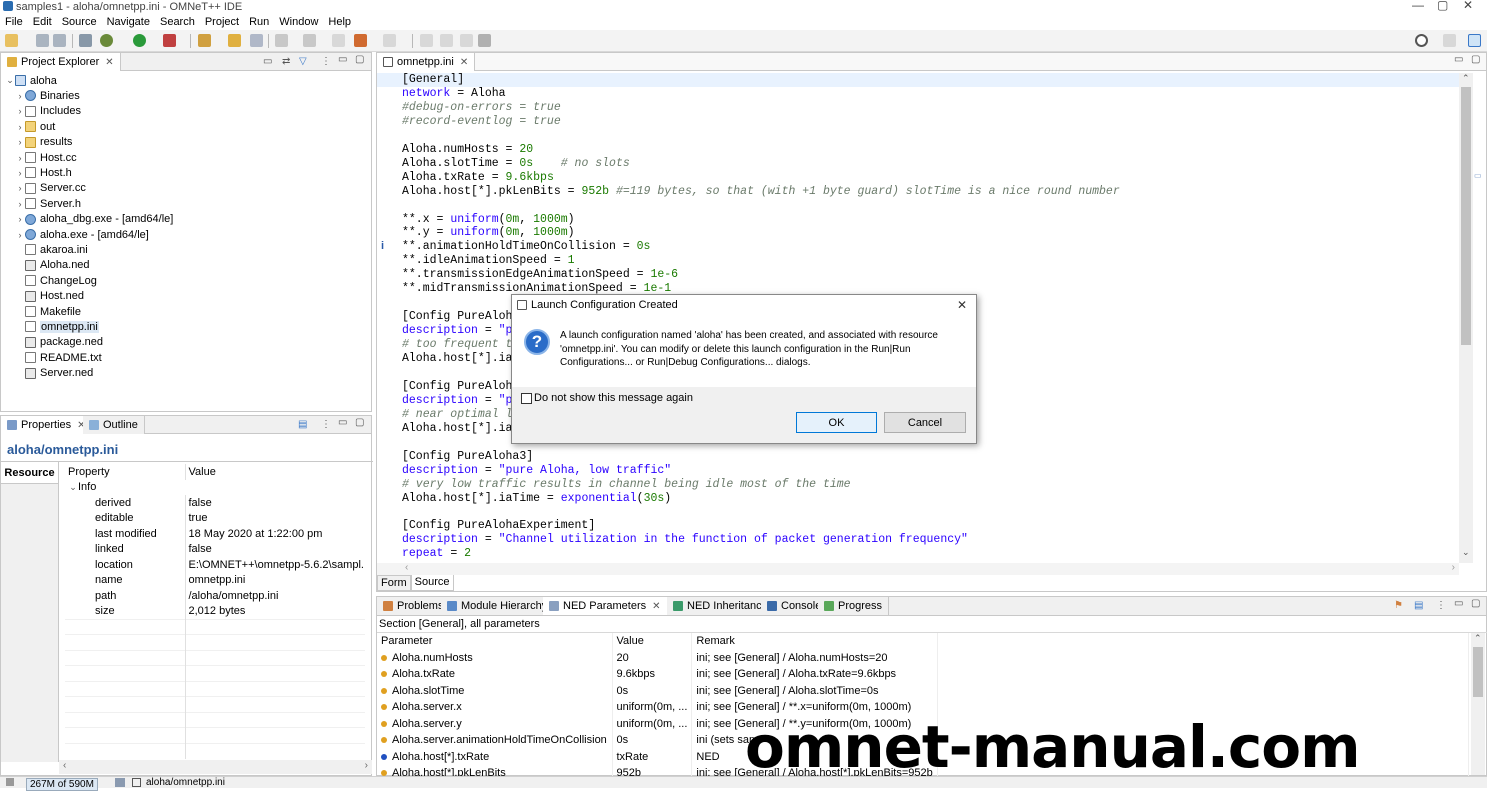  What do you see at coordinates (42, 22) in the screenshot?
I see `menu-edit: Edit` at bounding box center [42, 22].